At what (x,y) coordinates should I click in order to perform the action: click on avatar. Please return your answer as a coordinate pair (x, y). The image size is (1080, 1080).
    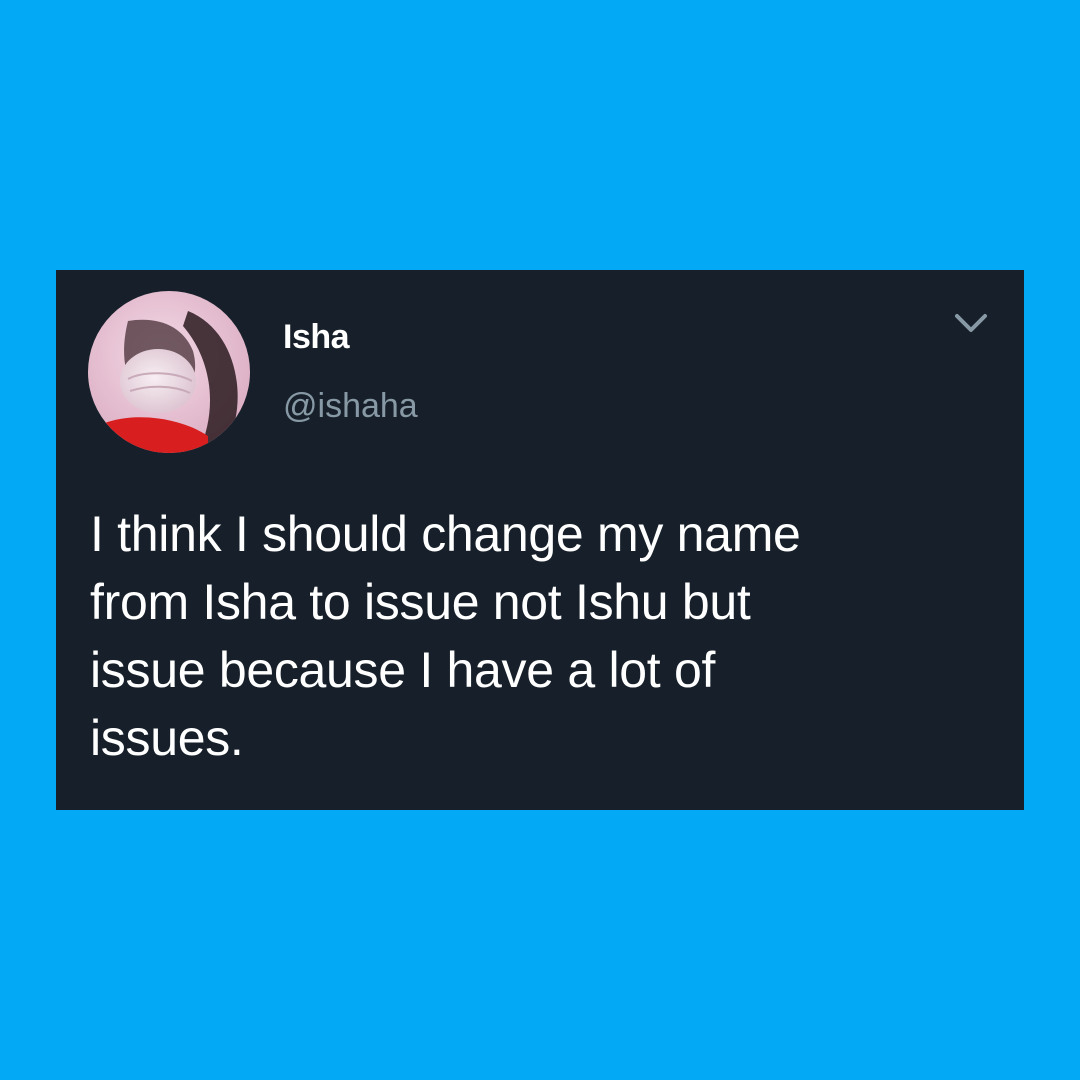
    Looking at the image, I should click on (169, 372).